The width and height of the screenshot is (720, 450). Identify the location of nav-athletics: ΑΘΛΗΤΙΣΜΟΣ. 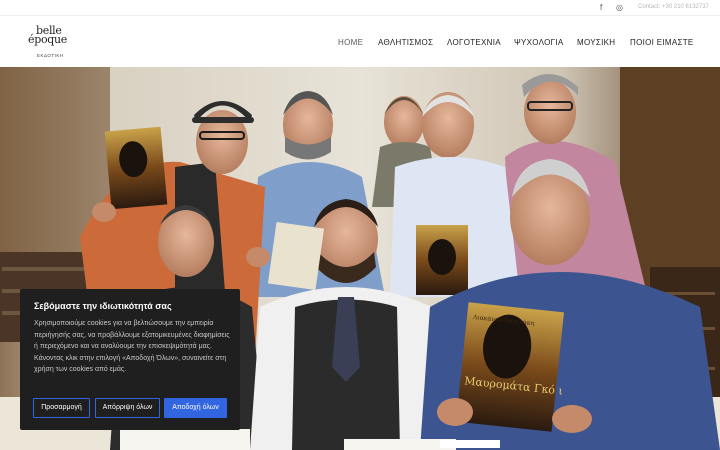
(405, 42).